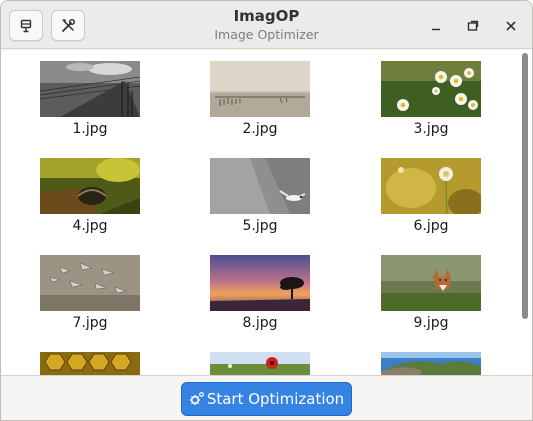  What do you see at coordinates (197, 399) in the screenshot?
I see `gear-icon` at bounding box center [197, 399].